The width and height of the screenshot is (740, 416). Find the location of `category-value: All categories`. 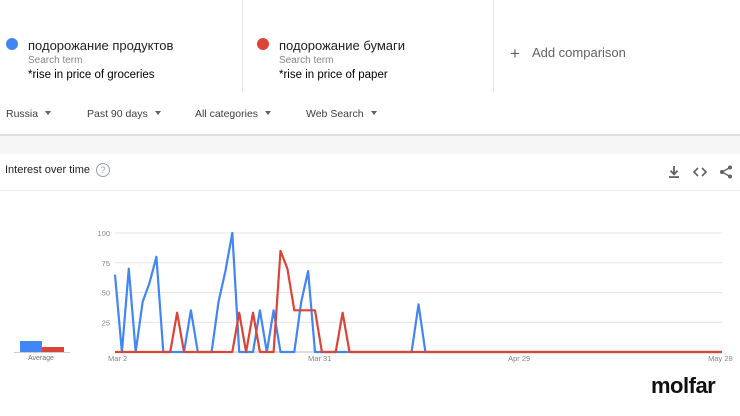

category-value: All categories is located at coordinates (227, 114).